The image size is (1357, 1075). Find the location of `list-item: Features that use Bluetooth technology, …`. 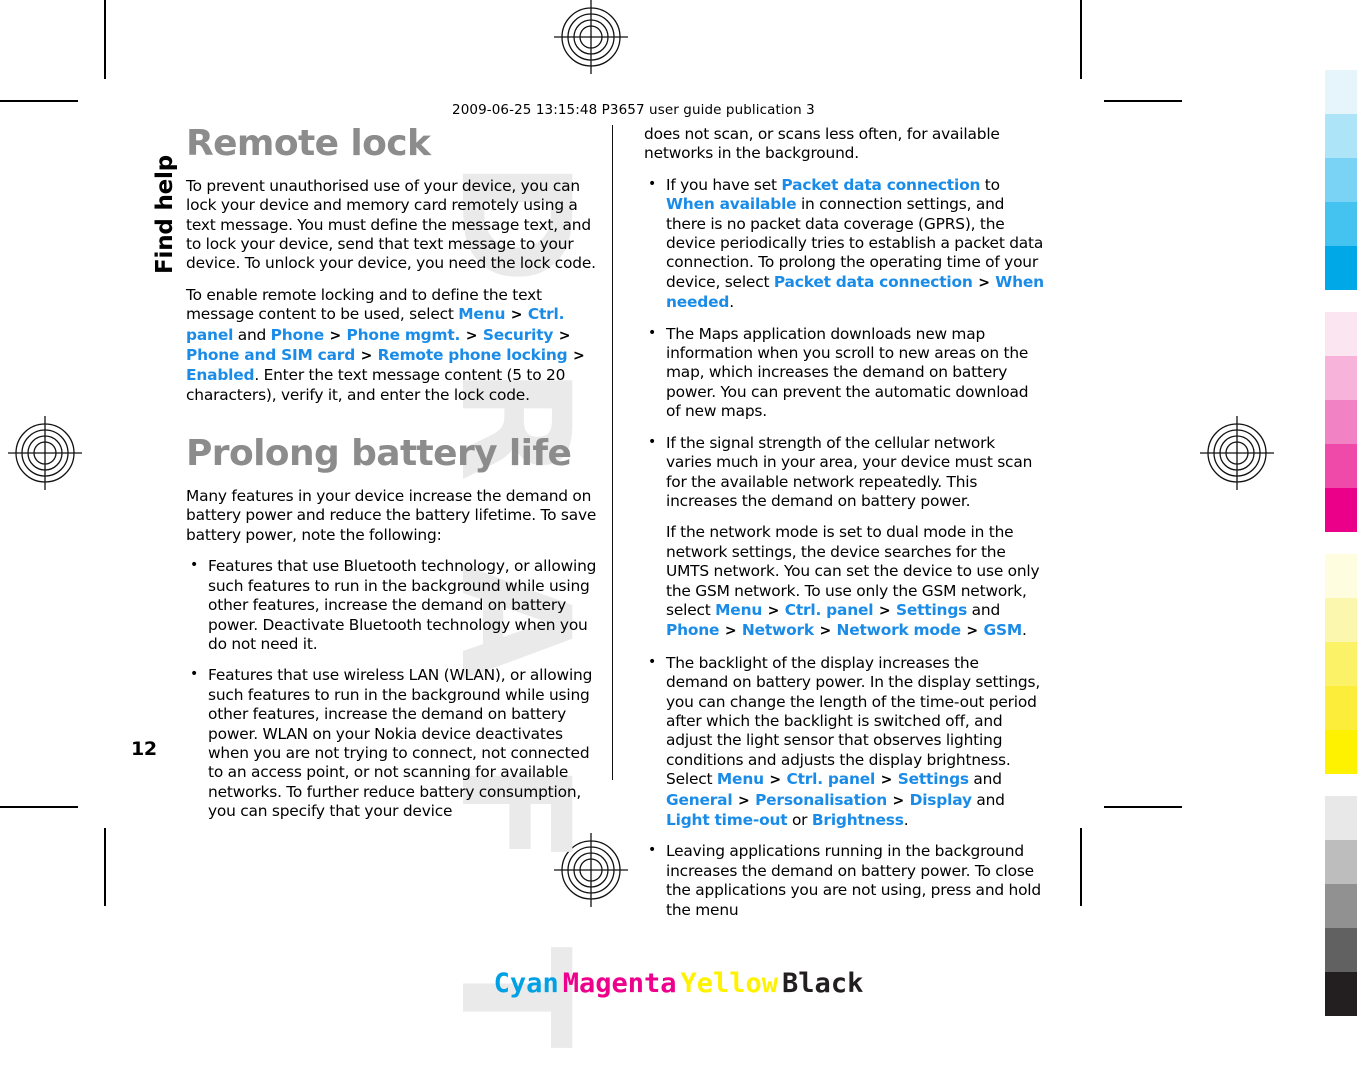

list-item: Features that use Bluetooth technology, … is located at coordinates (392, 605).